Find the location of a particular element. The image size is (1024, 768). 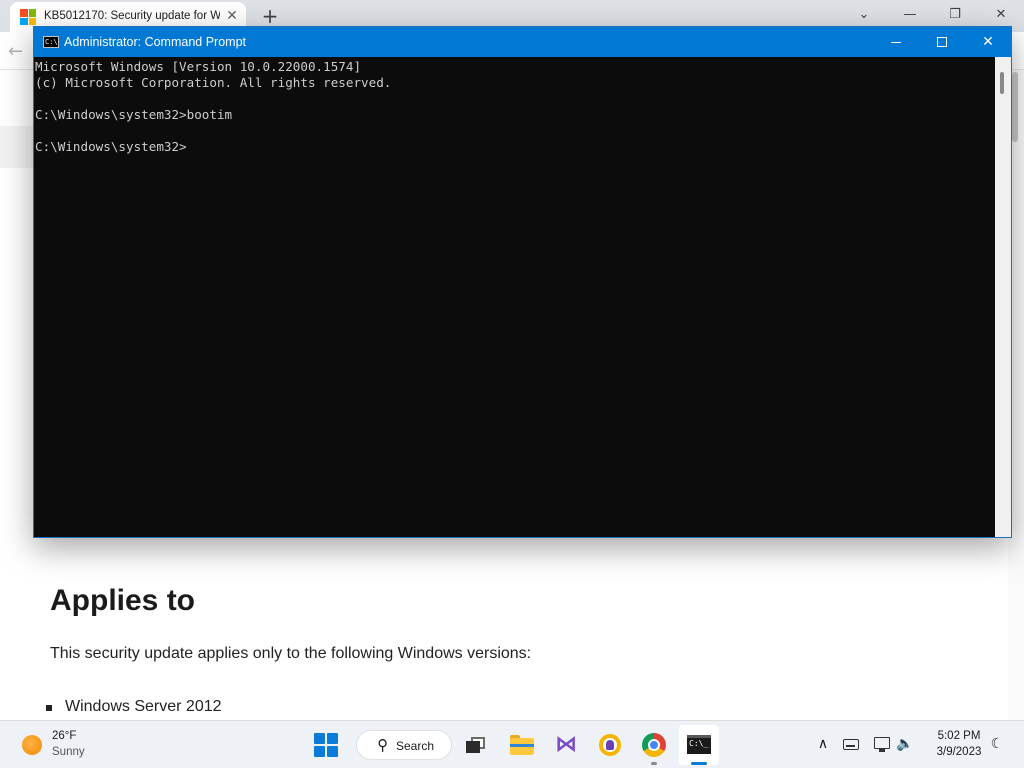

tab-search-chevron-icon: ⌄ is located at coordinates (864, 15).